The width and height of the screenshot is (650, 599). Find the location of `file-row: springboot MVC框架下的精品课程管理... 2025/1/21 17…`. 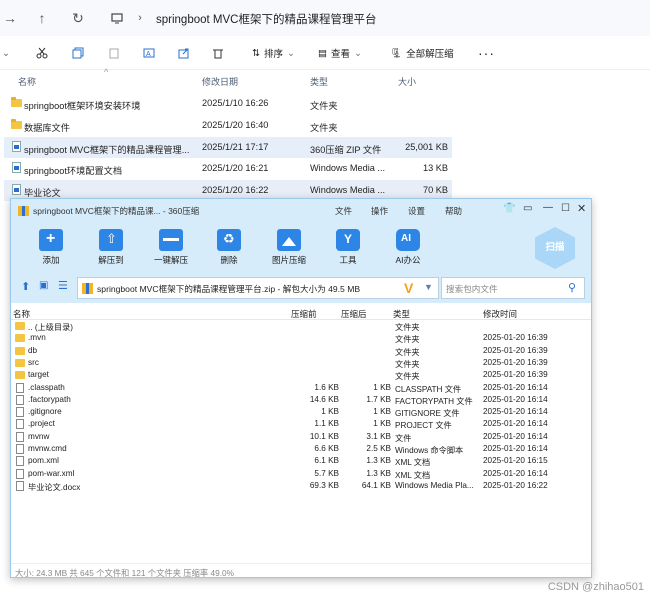

file-row: springboot MVC框架下的精品课程管理... 2025/1/21 17… is located at coordinates (228, 147).